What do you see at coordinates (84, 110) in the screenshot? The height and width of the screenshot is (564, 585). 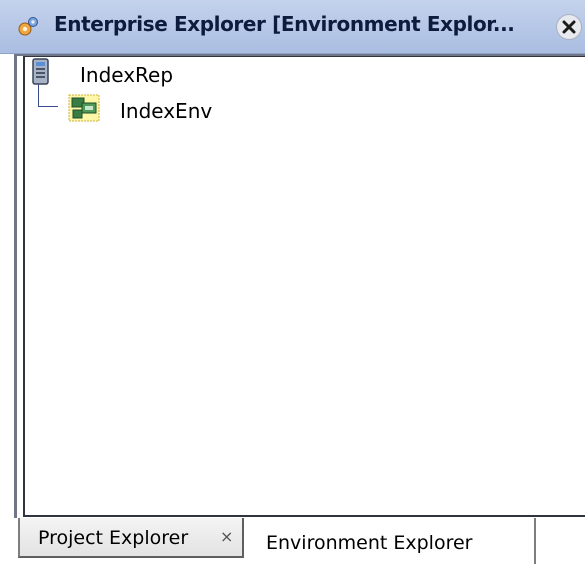 I see `environment-icon` at bounding box center [84, 110].